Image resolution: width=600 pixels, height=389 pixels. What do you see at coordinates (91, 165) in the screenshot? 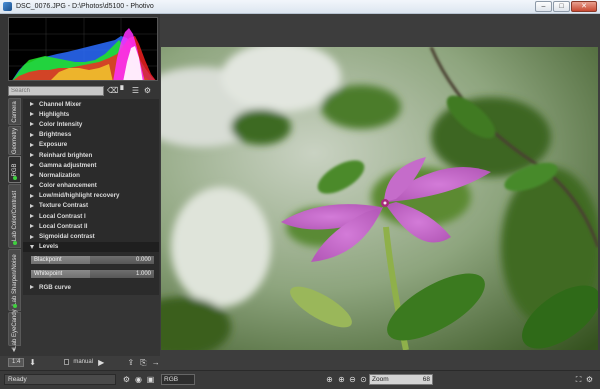
I see `filter-item: Gamma adjustment` at bounding box center [91, 165].